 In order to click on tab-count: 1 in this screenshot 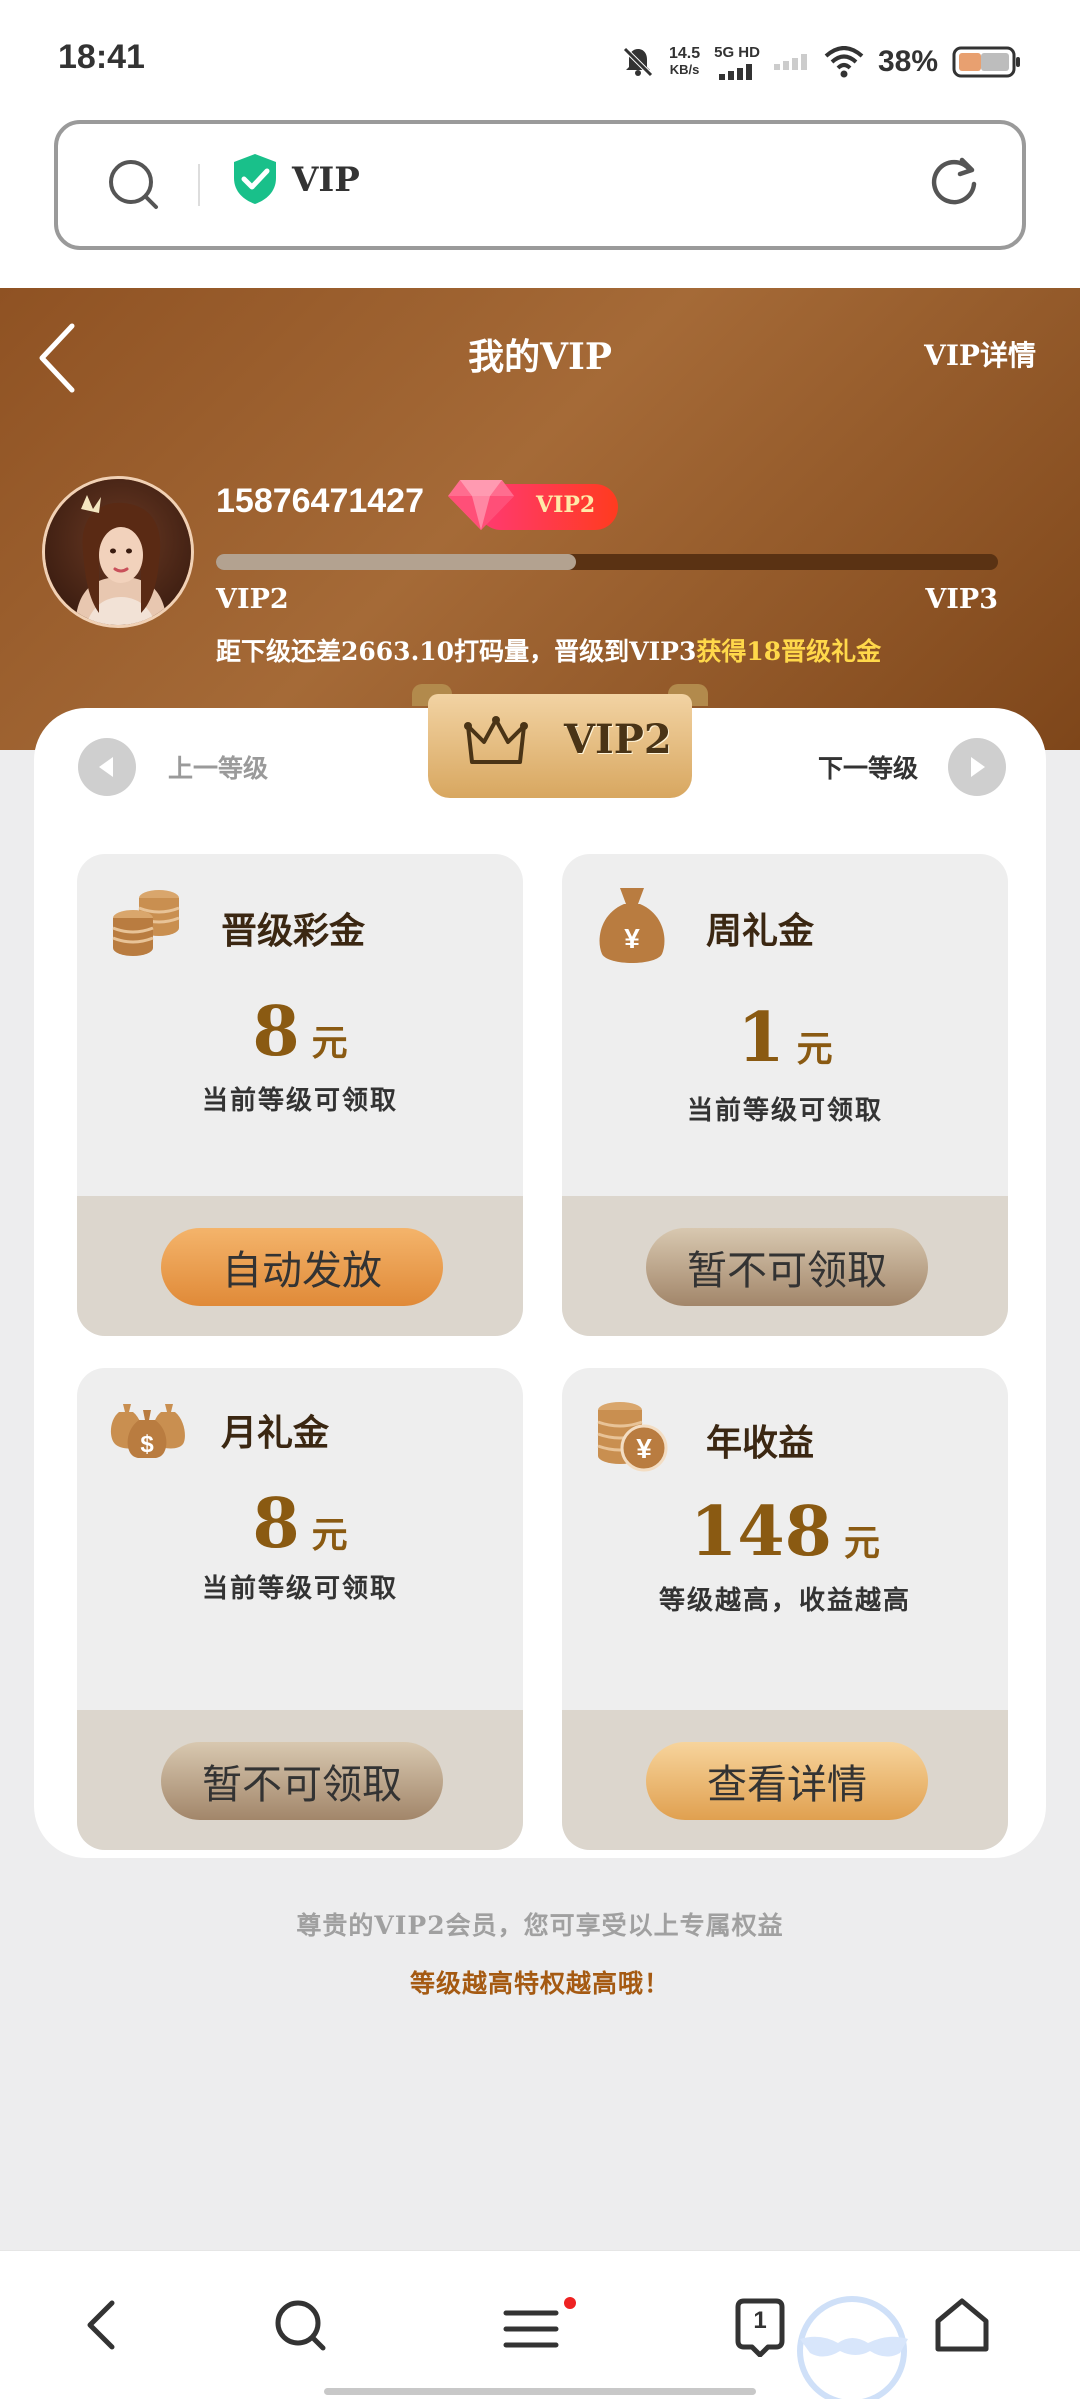, I will do `click(760, 2320)`.